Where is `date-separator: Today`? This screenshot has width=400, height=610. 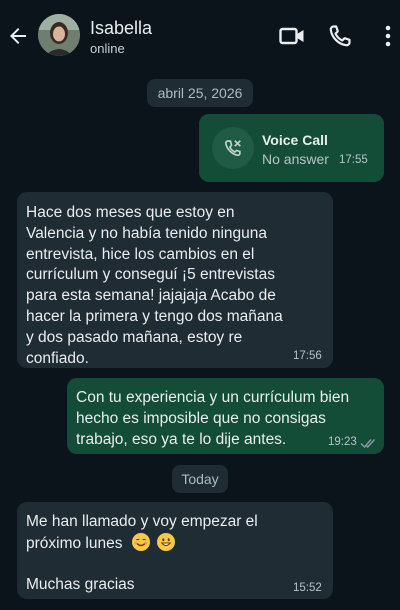 date-separator: Today is located at coordinates (200, 479).